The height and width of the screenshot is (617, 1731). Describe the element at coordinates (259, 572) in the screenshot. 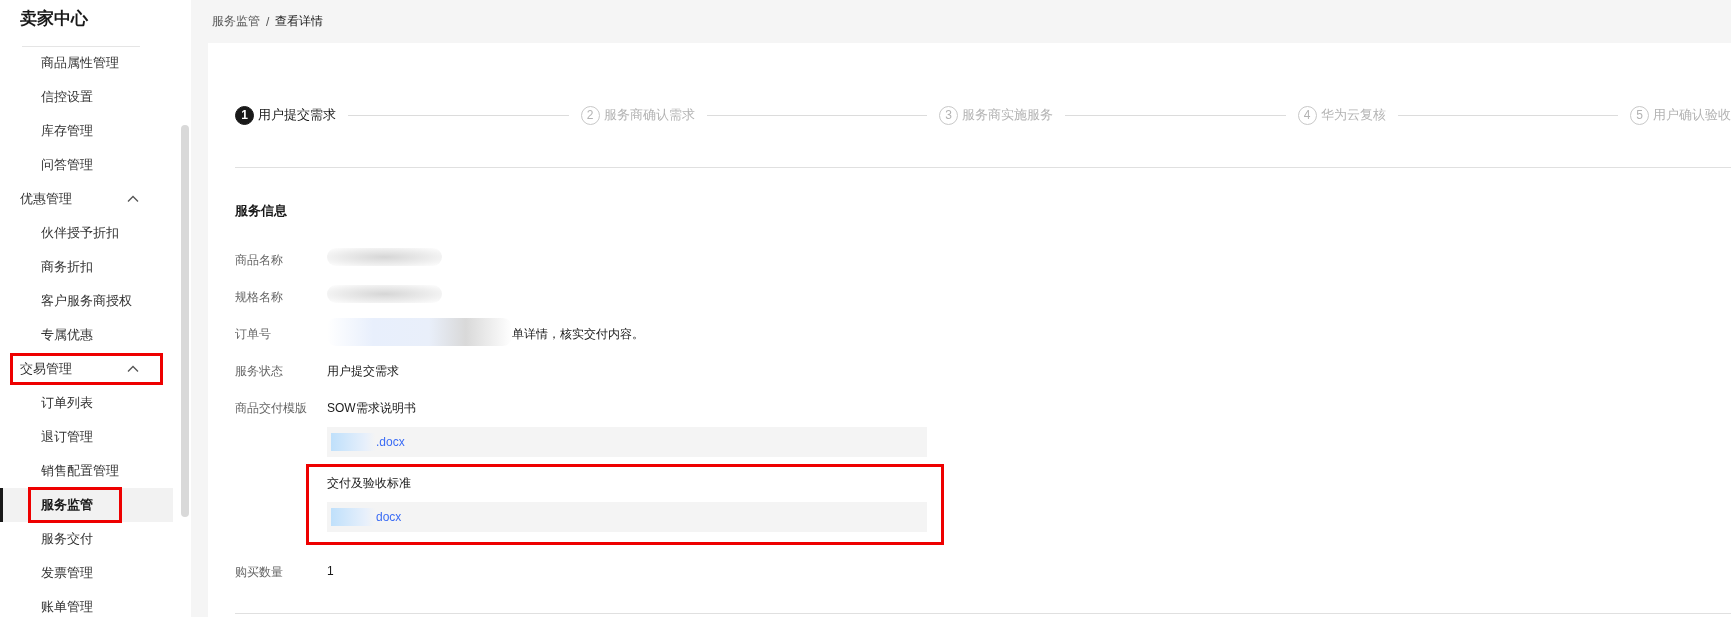

I see `field-label: 购买数量` at that location.